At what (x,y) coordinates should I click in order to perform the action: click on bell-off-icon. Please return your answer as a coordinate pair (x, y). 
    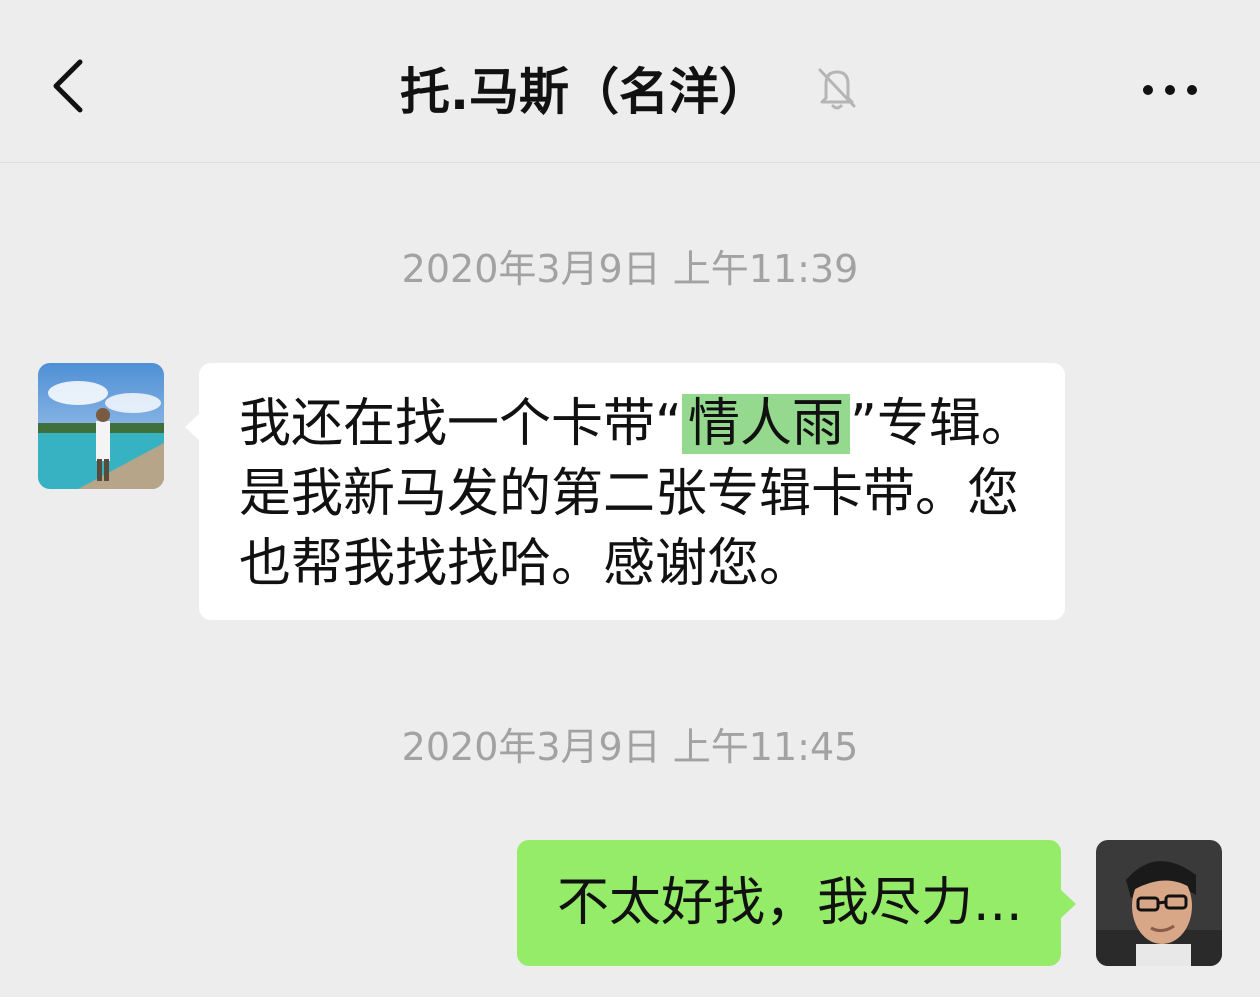
    Looking at the image, I should click on (837, 87).